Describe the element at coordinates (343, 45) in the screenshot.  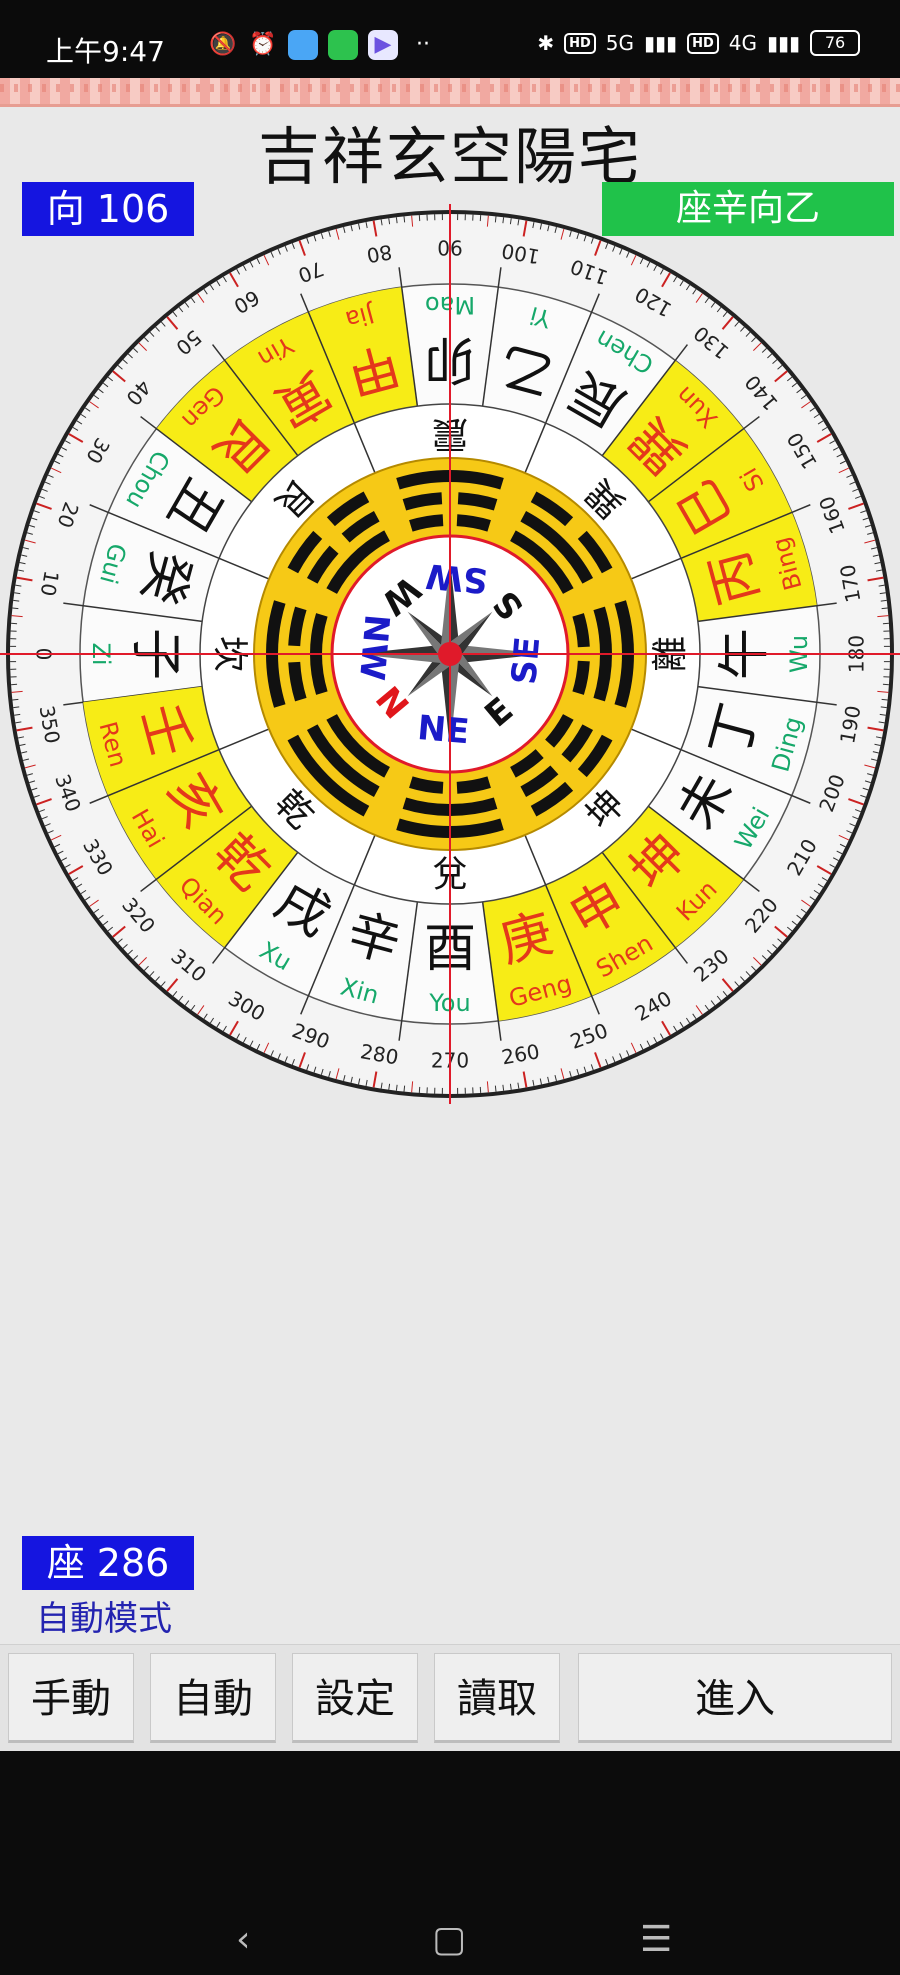
I see `wechat-icon` at that location.